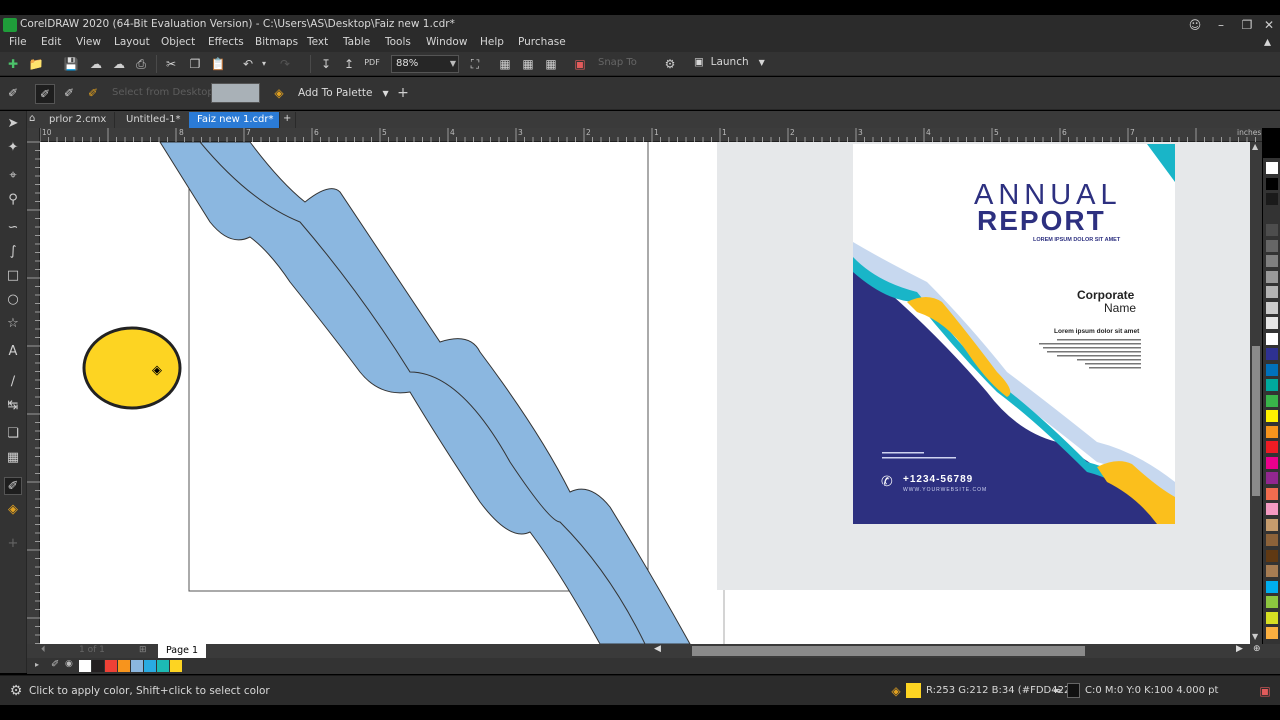 This screenshot has width=1280, height=720. Describe the element at coordinates (218, 64) in the screenshot. I see `paste-icon: 📋` at that location.